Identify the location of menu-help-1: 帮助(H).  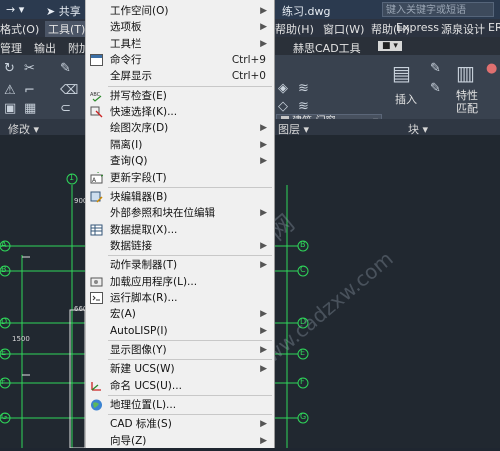
(294, 29).